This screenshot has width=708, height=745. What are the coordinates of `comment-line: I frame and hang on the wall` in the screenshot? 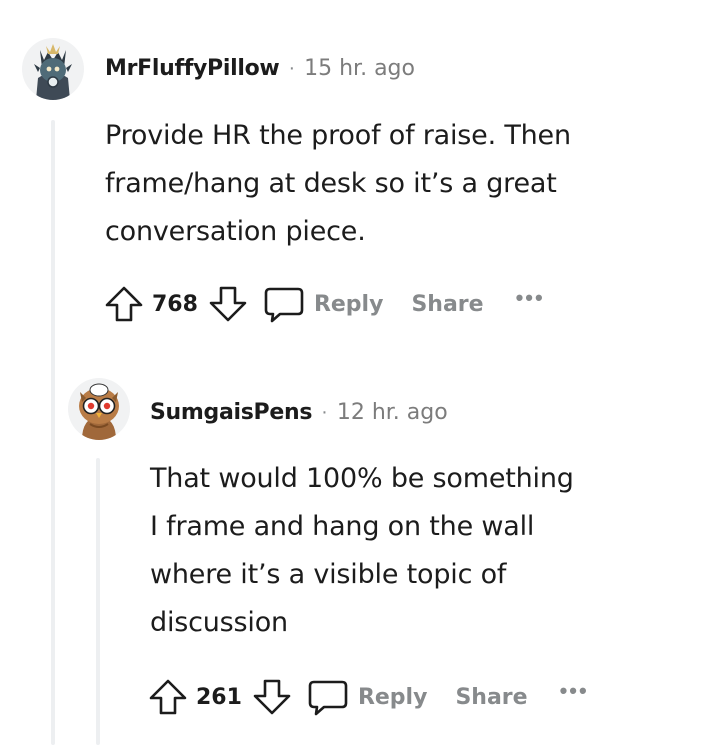 It's located at (342, 526).